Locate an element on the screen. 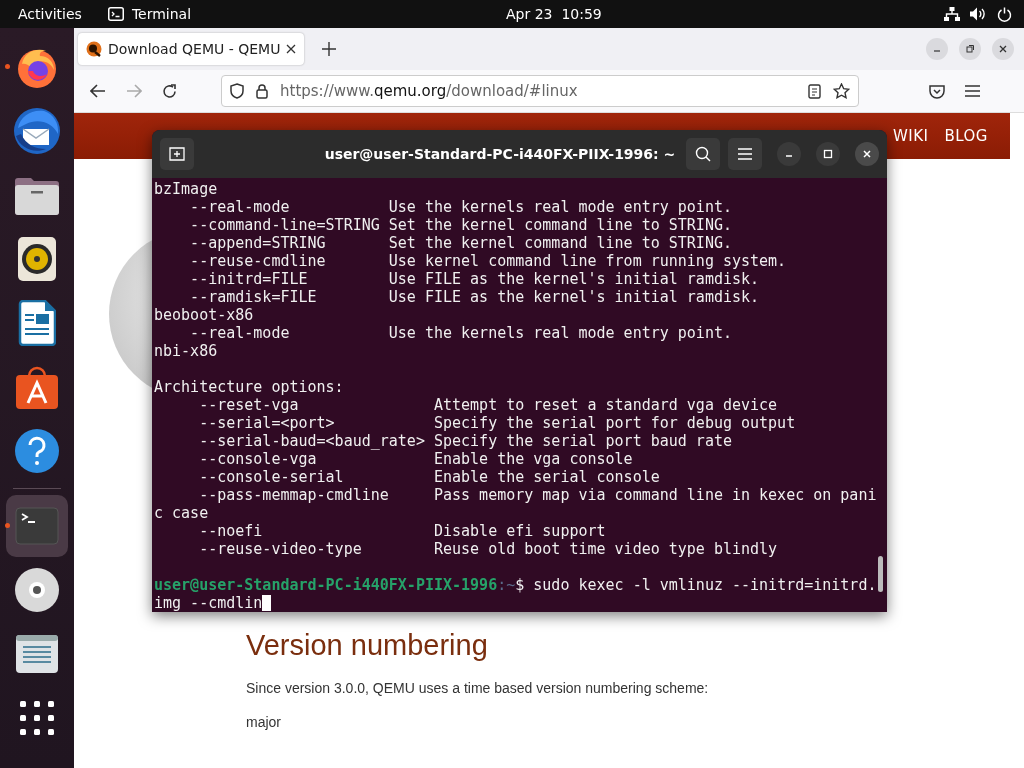  maximize-icon is located at coordinates (828, 154).